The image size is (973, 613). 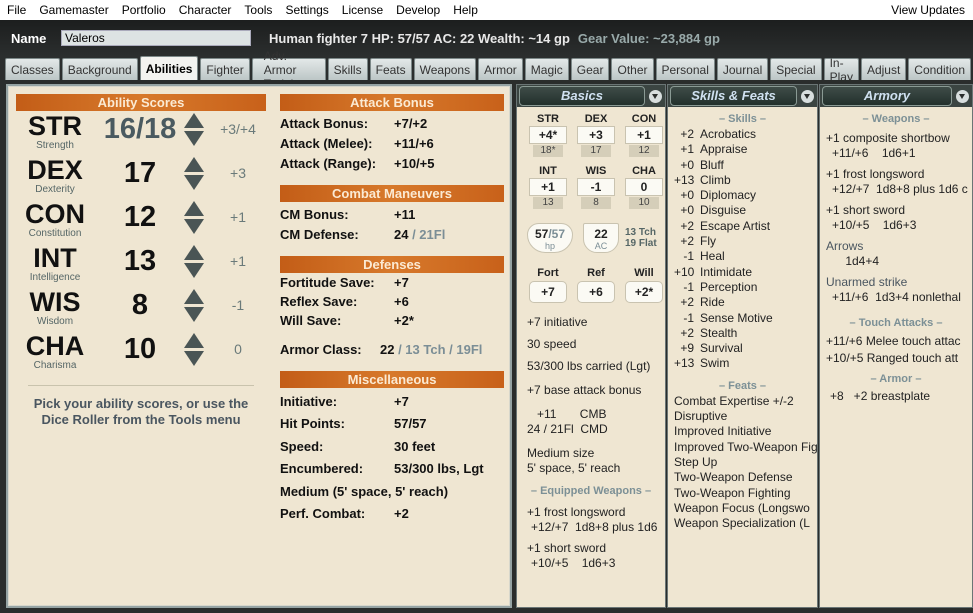 What do you see at coordinates (225, 69) in the screenshot?
I see `tab-fighter: Fighter` at bounding box center [225, 69].